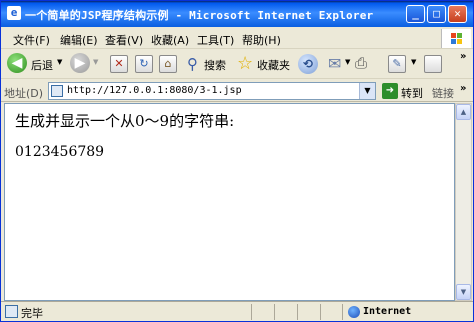 The image size is (474, 322). I want to click on menu-file: 文件(F), so click(31, 40).